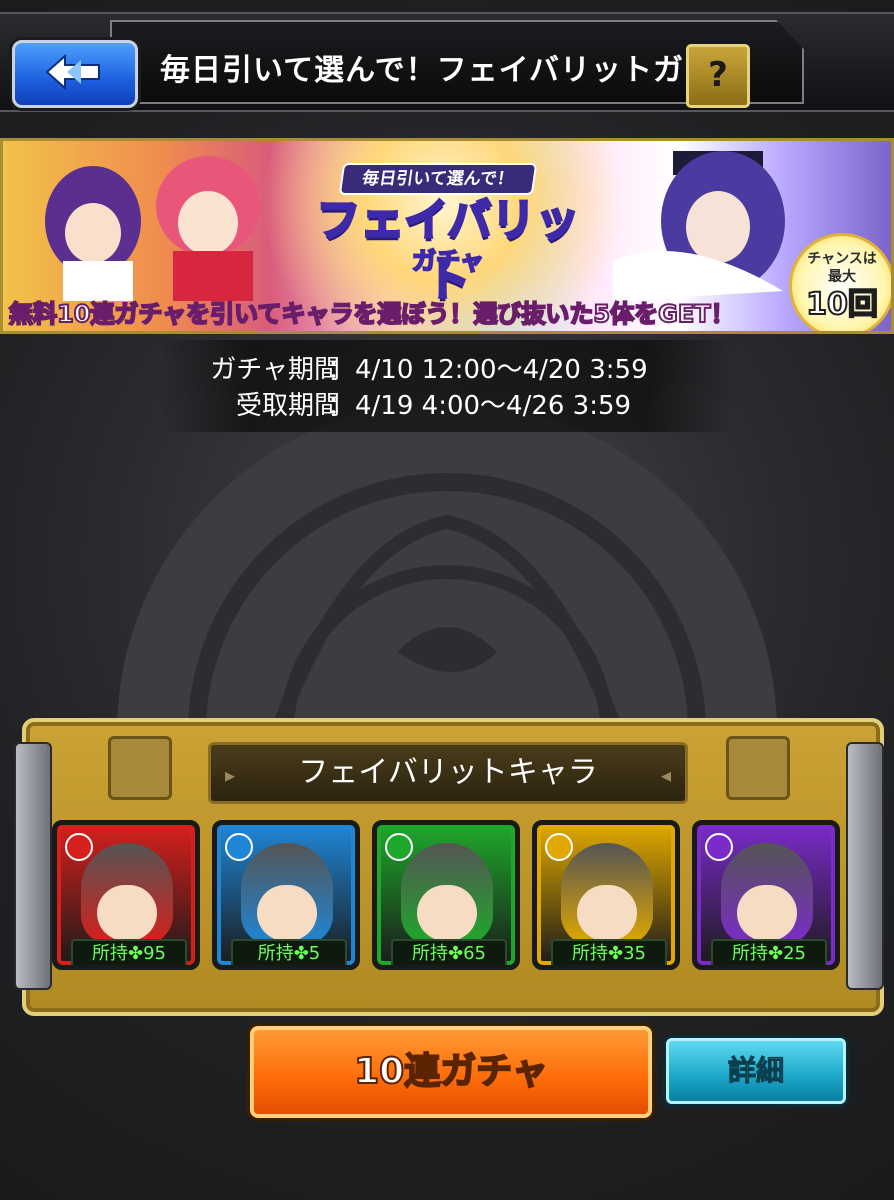  I want to click on element-water-icon, so click(239, 847).